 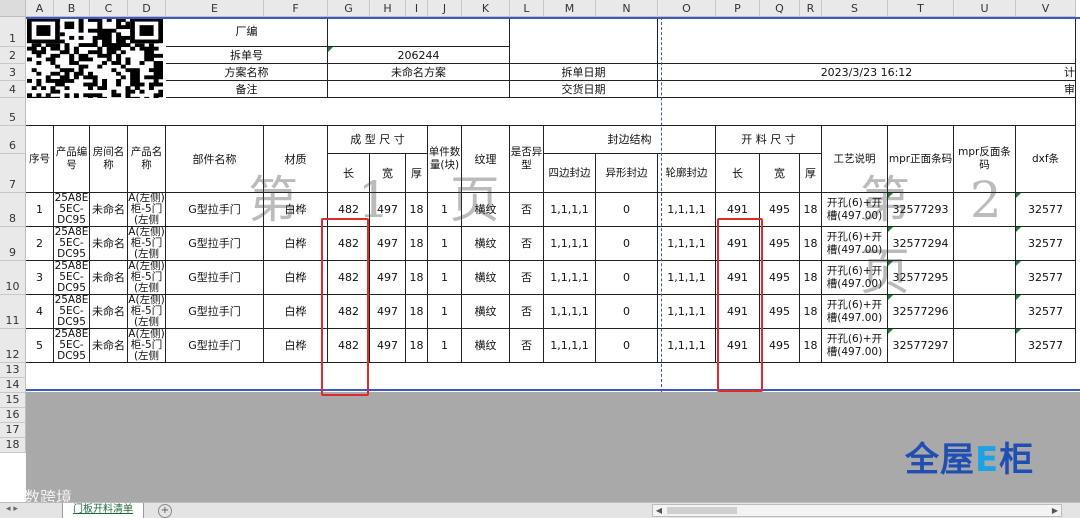 What do you see at coordinates (1046, 312) in the screenshot?
I see `cell-dxf-4: 32577` at bounding box center [1046, 312].